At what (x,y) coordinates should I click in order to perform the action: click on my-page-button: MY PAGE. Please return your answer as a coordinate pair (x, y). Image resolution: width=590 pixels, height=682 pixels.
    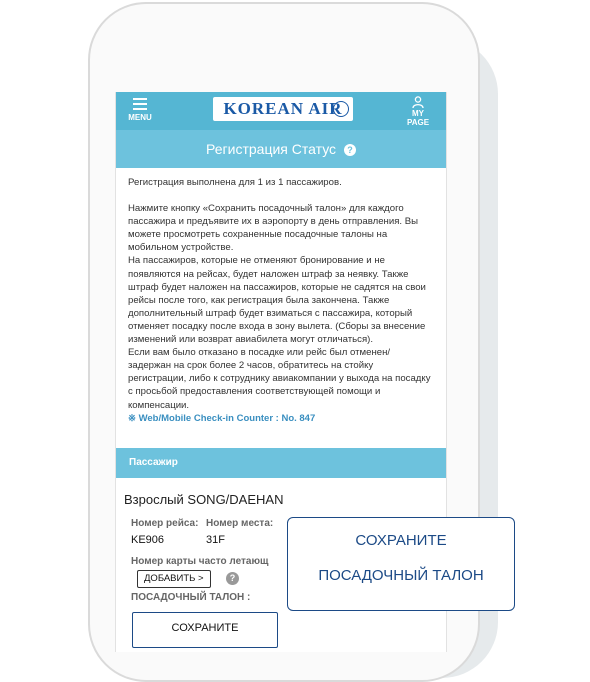
    Looking at the image, I should click on (418, 111).